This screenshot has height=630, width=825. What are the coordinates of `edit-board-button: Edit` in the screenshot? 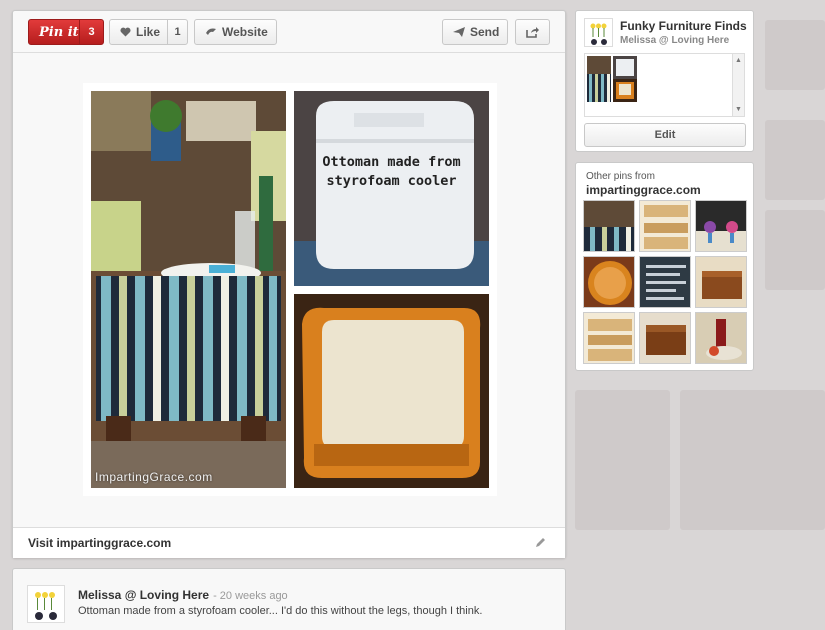 It's located at (665, 135).